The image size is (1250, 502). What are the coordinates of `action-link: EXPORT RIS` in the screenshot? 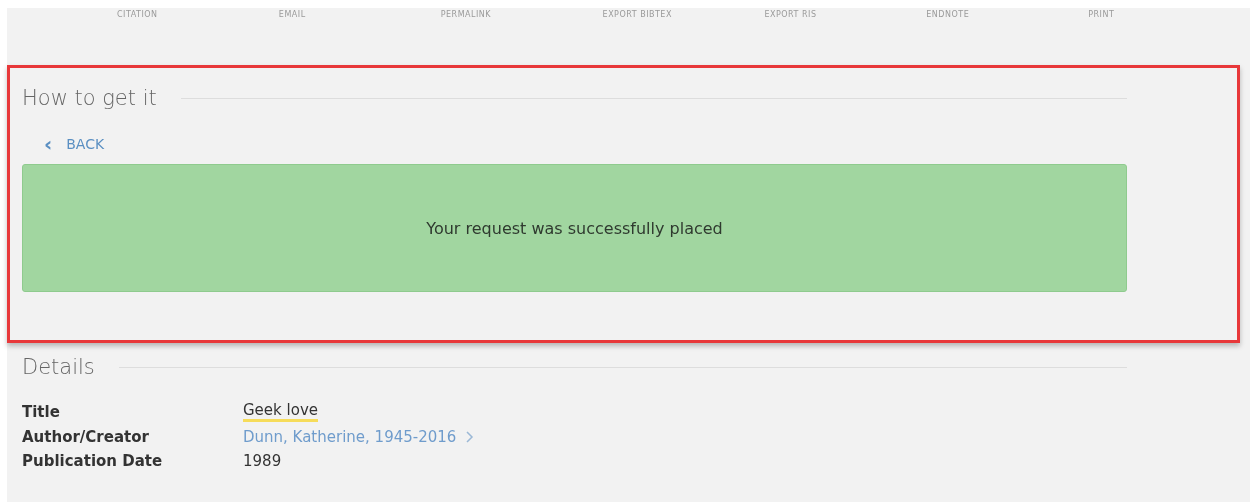 It's located at (845, 14).